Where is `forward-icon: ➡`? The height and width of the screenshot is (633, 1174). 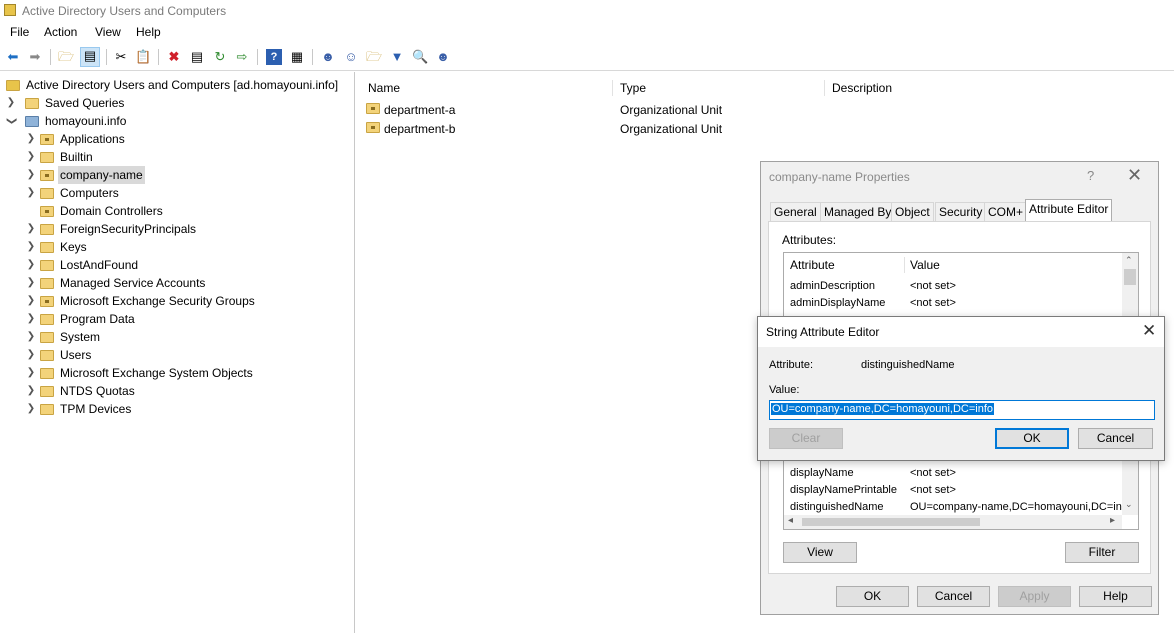
forward-icon: ➡ is located at coordinates (35, 57).